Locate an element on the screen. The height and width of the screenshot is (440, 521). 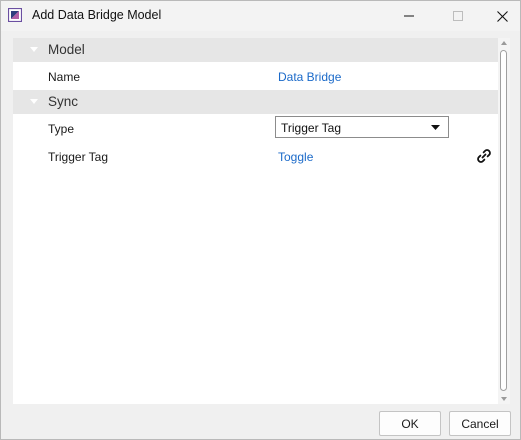
app-logo-icon is located at coordinates (15, 15).